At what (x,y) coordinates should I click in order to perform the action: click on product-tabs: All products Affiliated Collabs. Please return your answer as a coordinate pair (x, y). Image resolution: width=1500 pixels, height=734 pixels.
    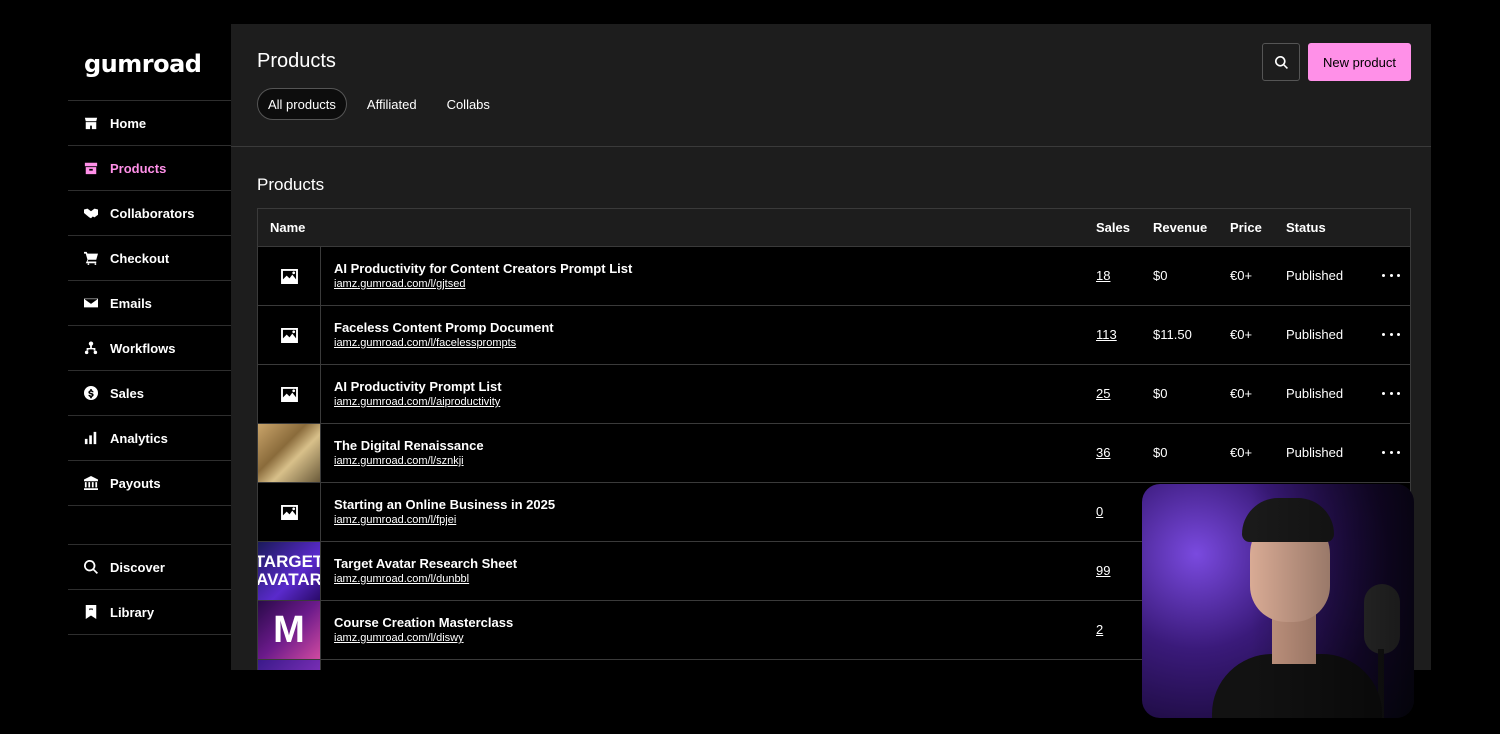
    Looking at the image, I should click on (383, 104).